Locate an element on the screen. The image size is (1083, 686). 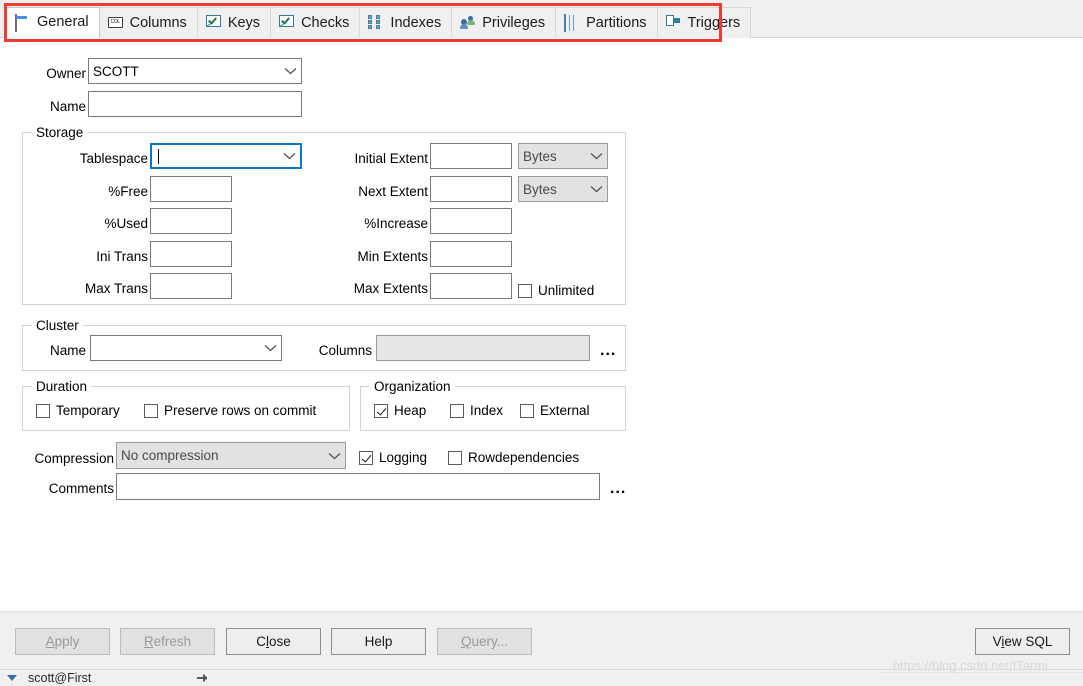
next-extent-unit-combobox: Bytes is located at coordinates (563, 189).